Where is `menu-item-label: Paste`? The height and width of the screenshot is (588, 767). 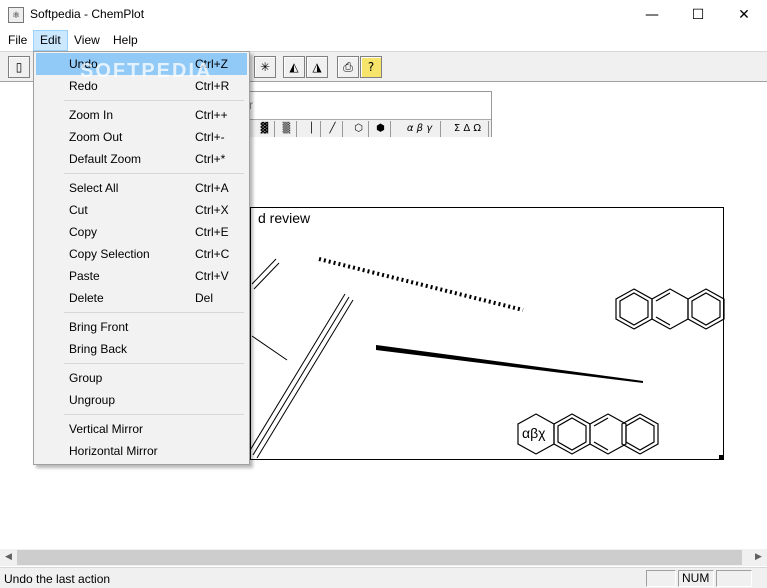 menu-item-label: Paste is located at coordinates (84, 276).